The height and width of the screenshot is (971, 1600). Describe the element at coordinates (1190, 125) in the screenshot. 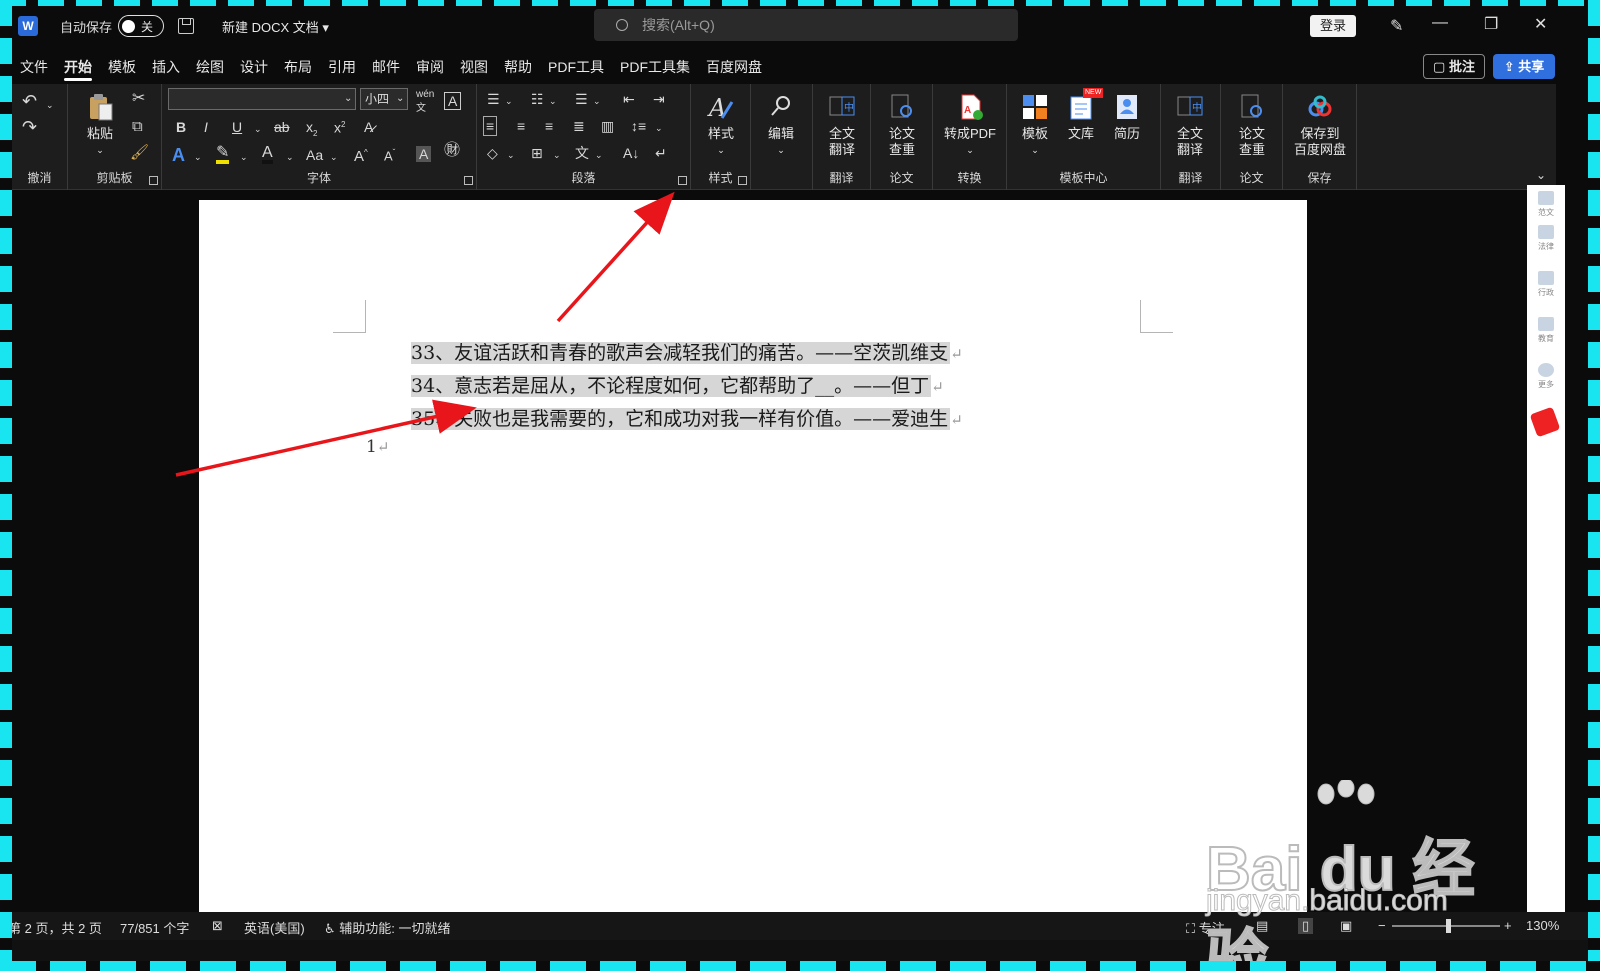

I see `full-translate-button-2: 中 全文 翻译` at that location.